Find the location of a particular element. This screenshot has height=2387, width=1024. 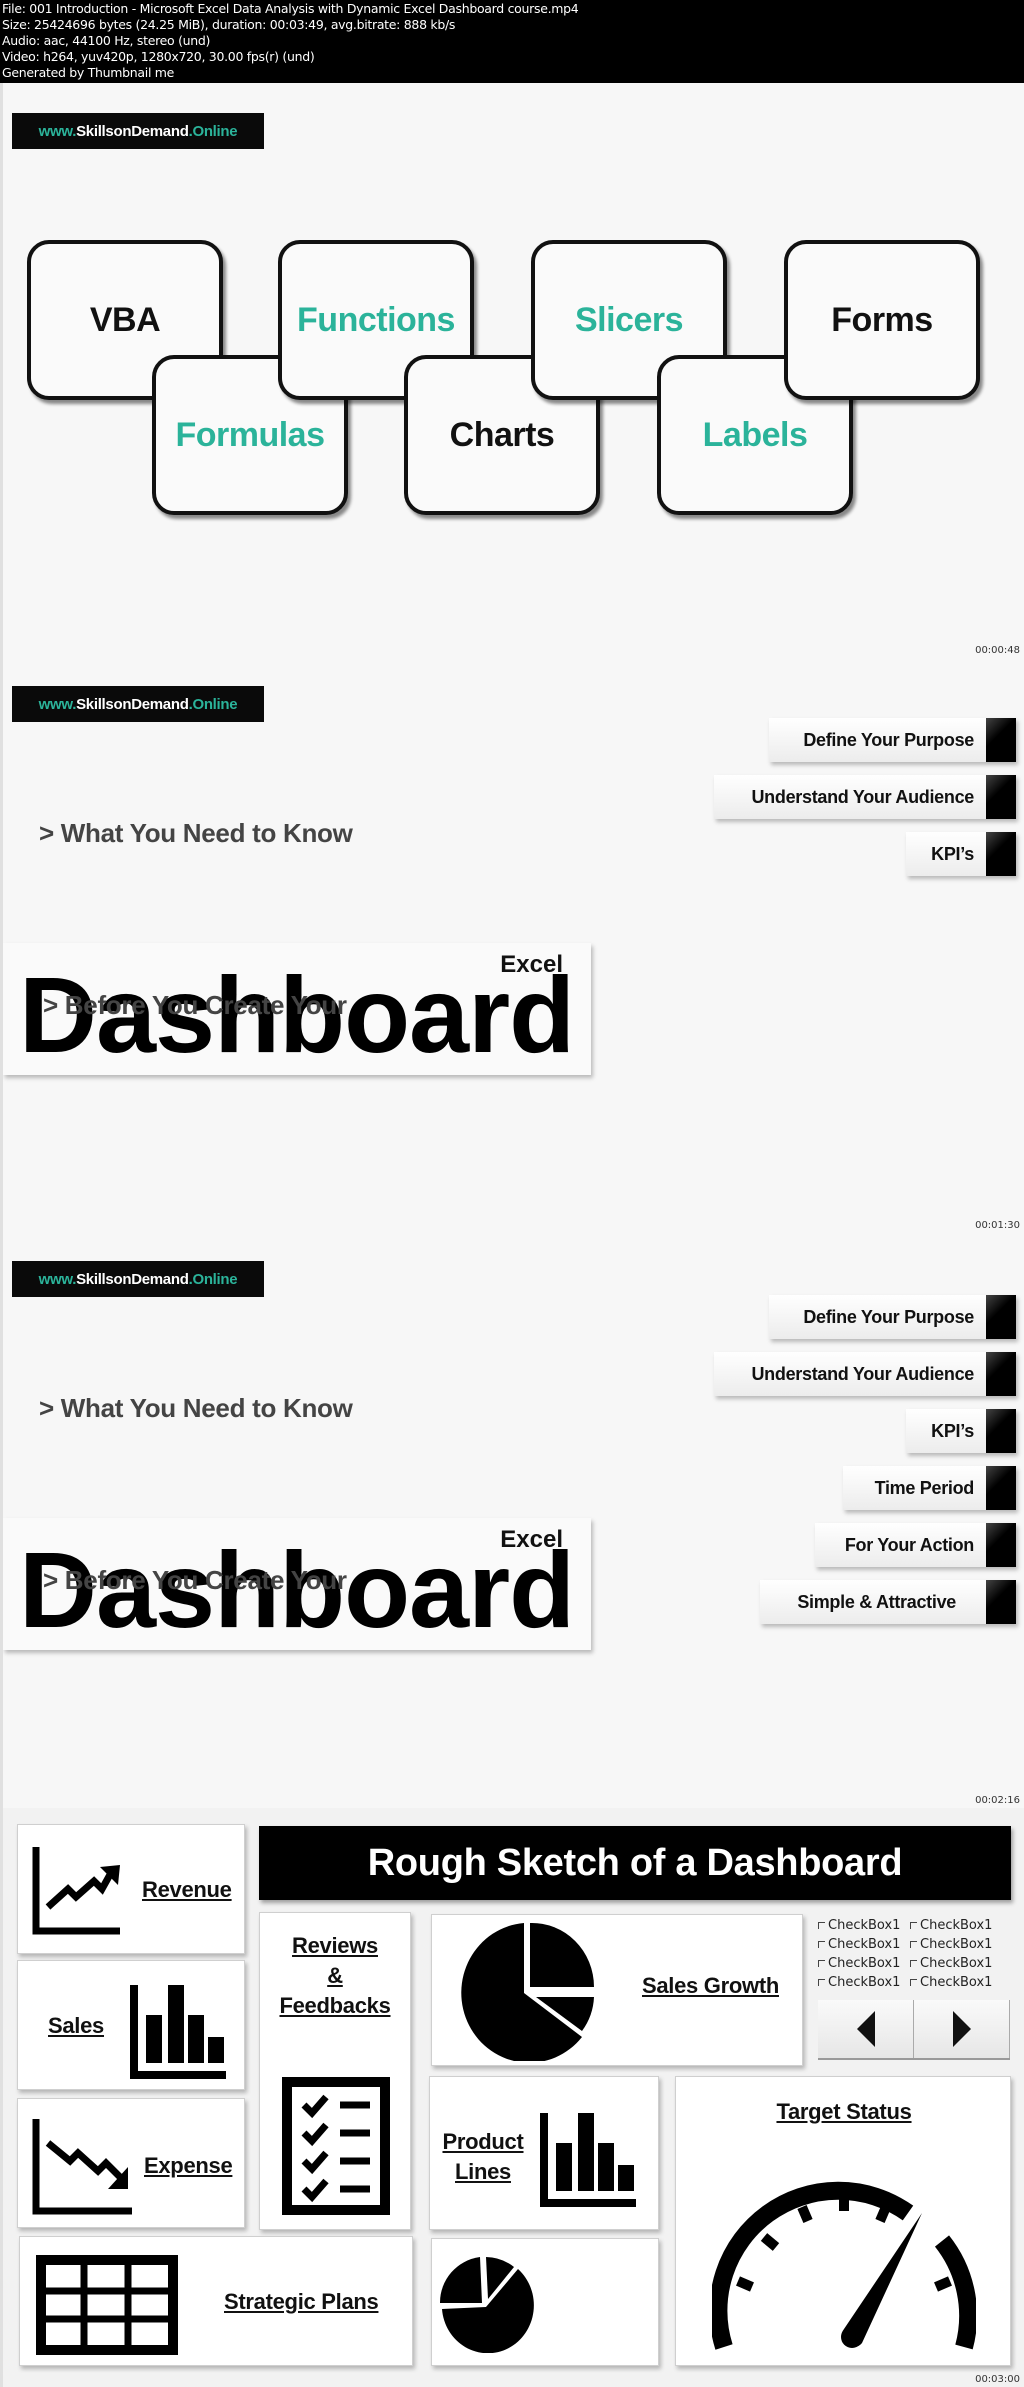

triangle-right-icon is located at coordinates (961, 2029).